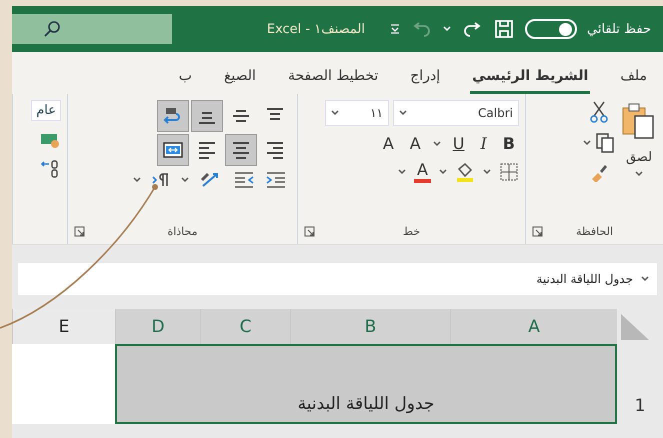 The height and width of the screenshot is (438, 663). What do you see at coordinates (619, 29) in the screenshot?
I see `autosave-label: حفظ تلقائي` at bounding box center [619, 29].